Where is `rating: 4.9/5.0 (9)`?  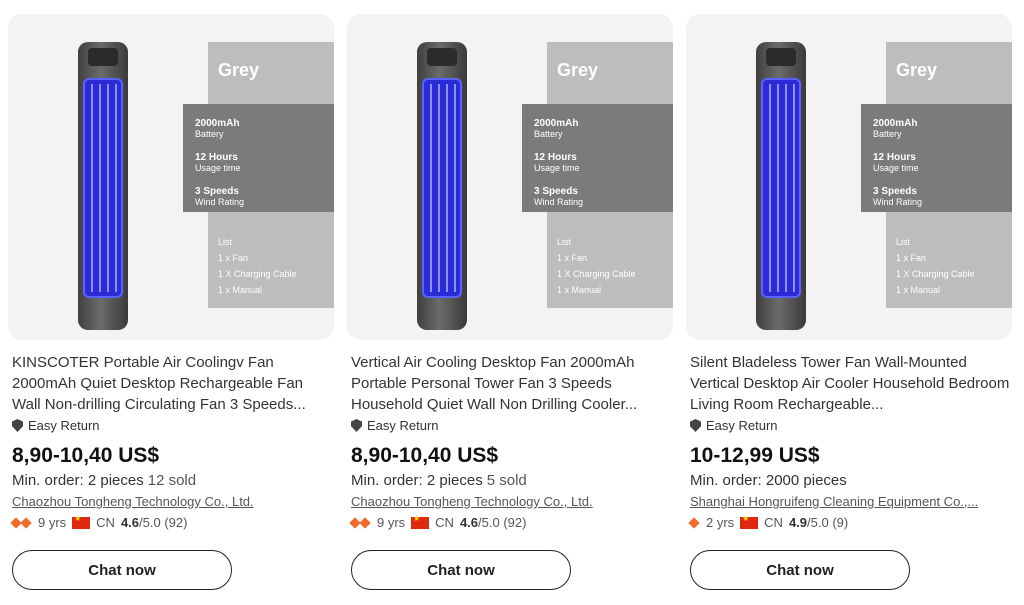 rating: 4.9/5.0 (9) is located at coordinates (818, 522).